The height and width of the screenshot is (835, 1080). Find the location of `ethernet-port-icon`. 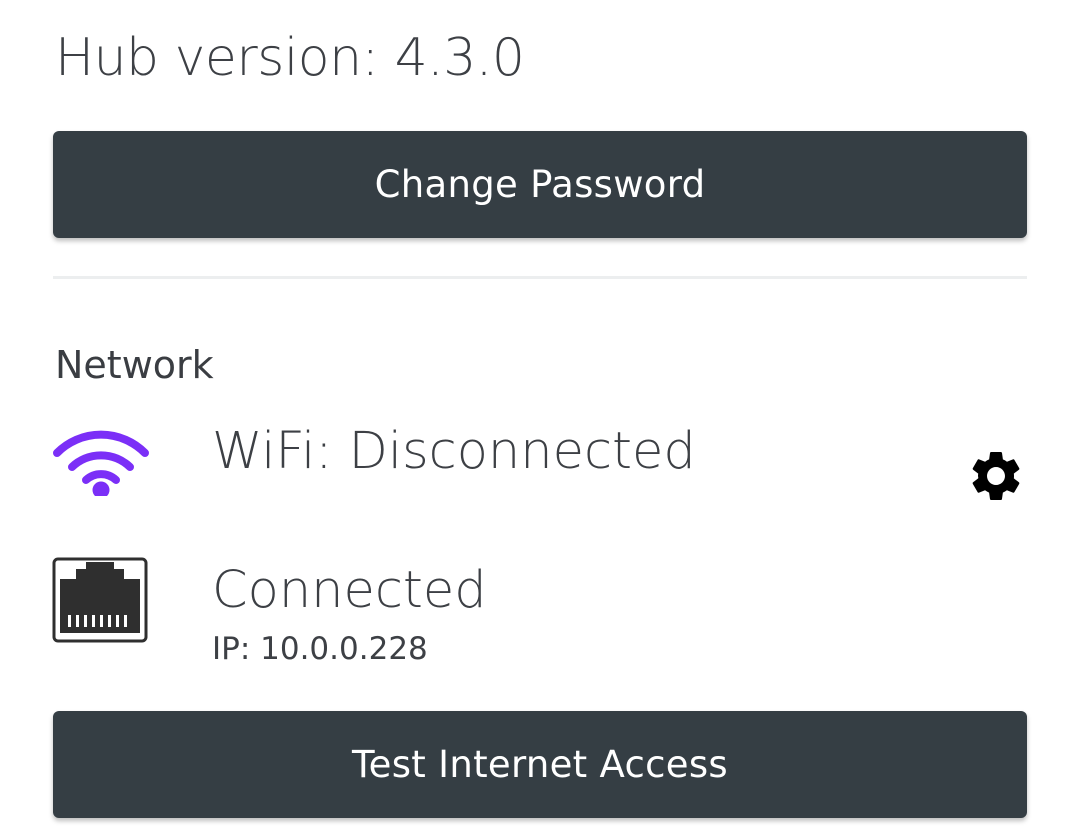

ethernet-port-icon is located at coordinates (100, 600).